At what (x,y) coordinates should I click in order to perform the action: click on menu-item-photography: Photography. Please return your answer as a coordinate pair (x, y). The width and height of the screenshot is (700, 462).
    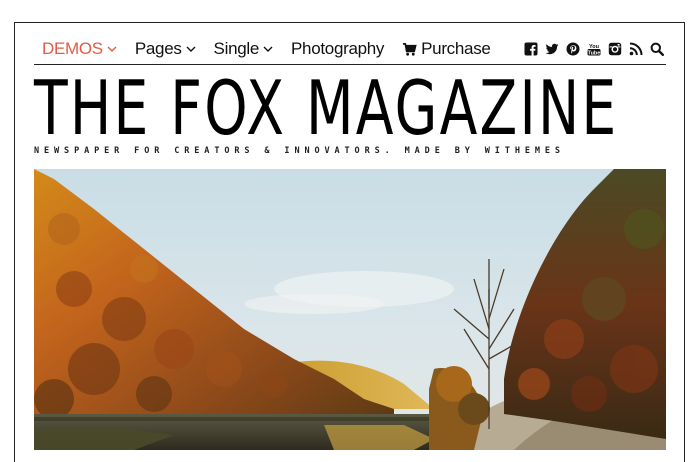
    Looking at the image, I should click on (337, 49).